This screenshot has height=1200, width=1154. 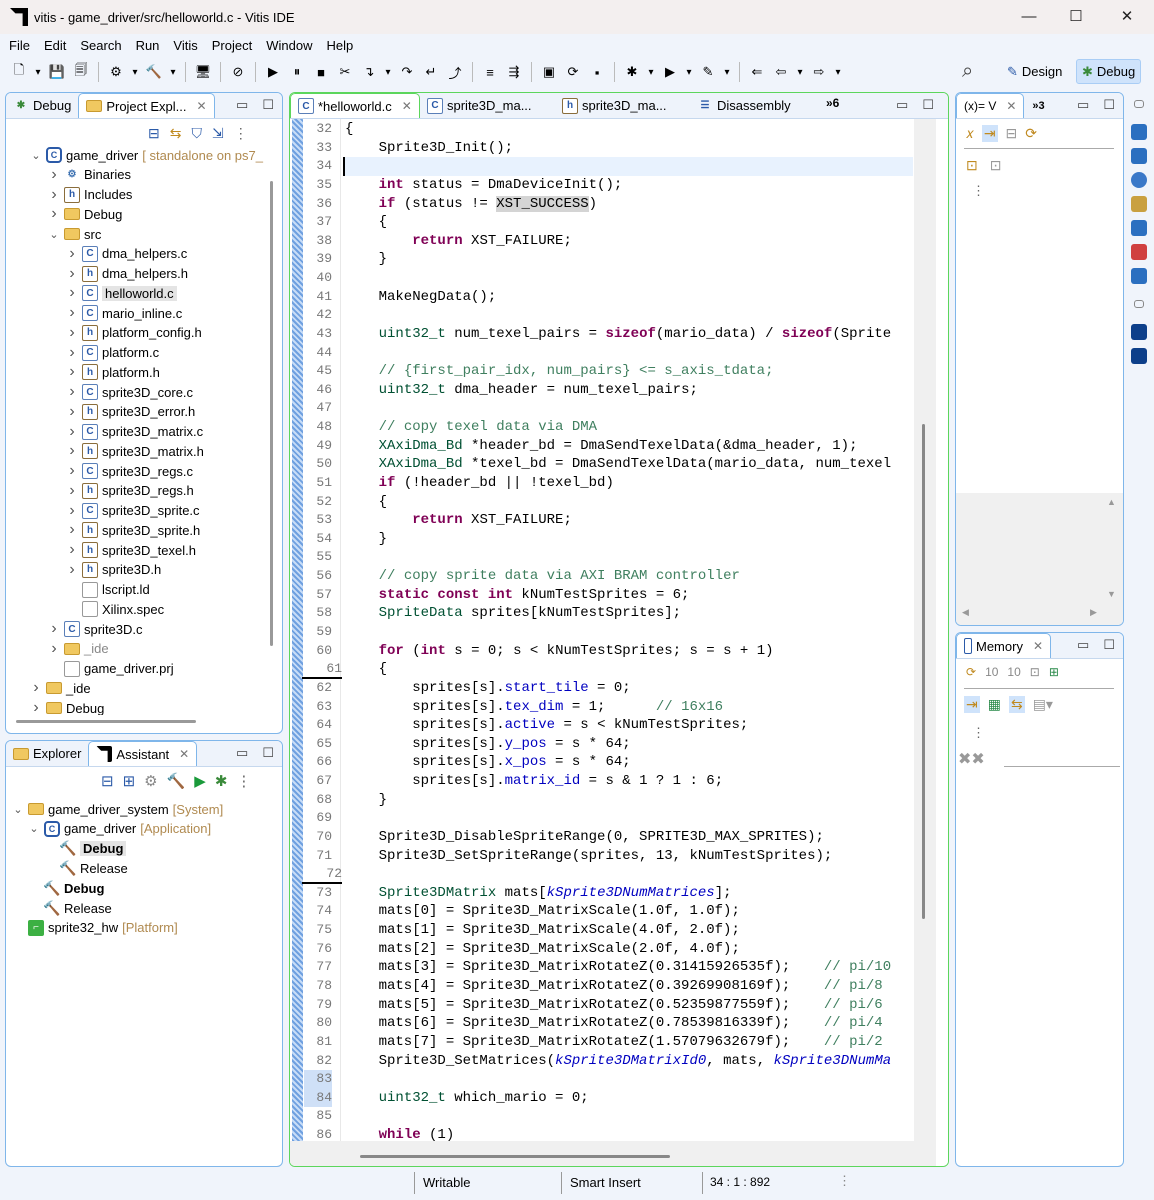 I want to click on drop-to-frame-icon: ⤴, so click(x=455, y=72).